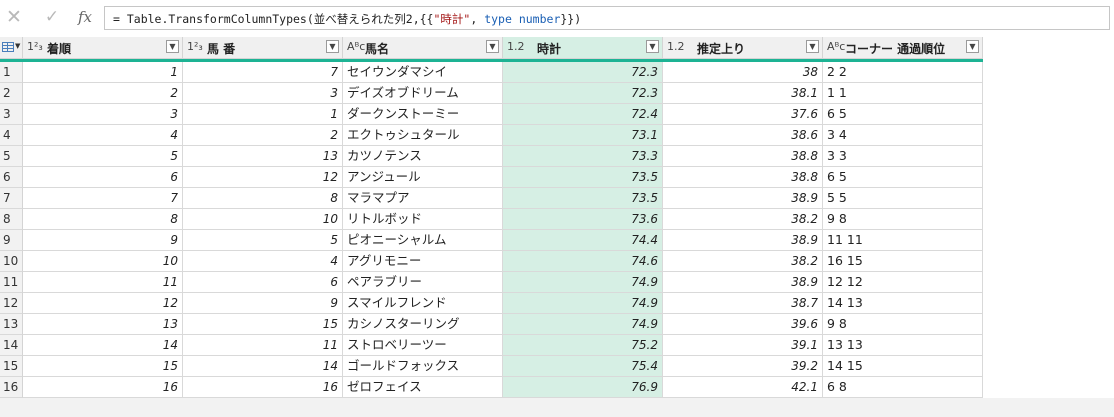  Describe the element at coordinates (11, 282) in the screenshot. I see `row-number: 11` at that location.